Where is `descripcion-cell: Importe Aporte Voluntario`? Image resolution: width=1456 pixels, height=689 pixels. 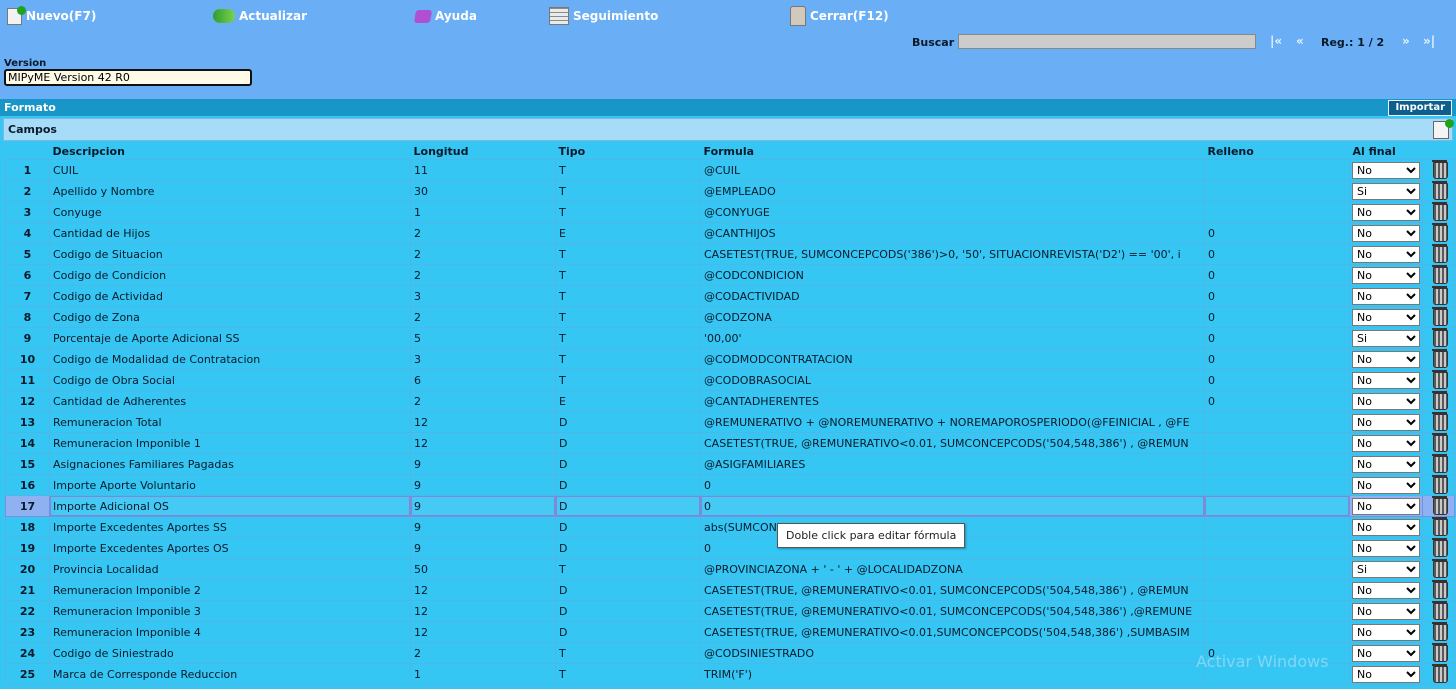 descripcion-cell: Importe Aporte Voluntario is located at coordinates (230, 485).